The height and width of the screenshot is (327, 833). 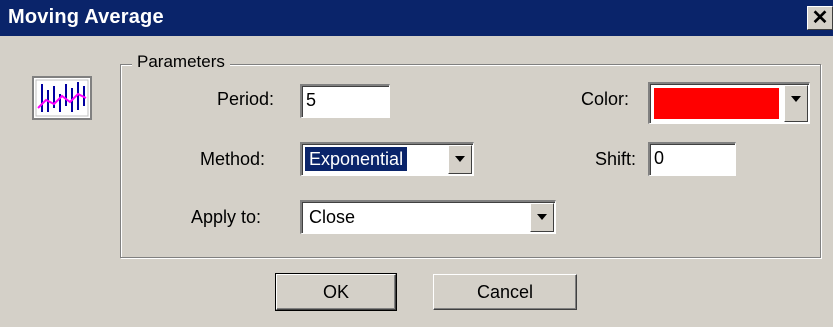 I want to click on cancel-button: Cancel, so click(x=505, y=292).